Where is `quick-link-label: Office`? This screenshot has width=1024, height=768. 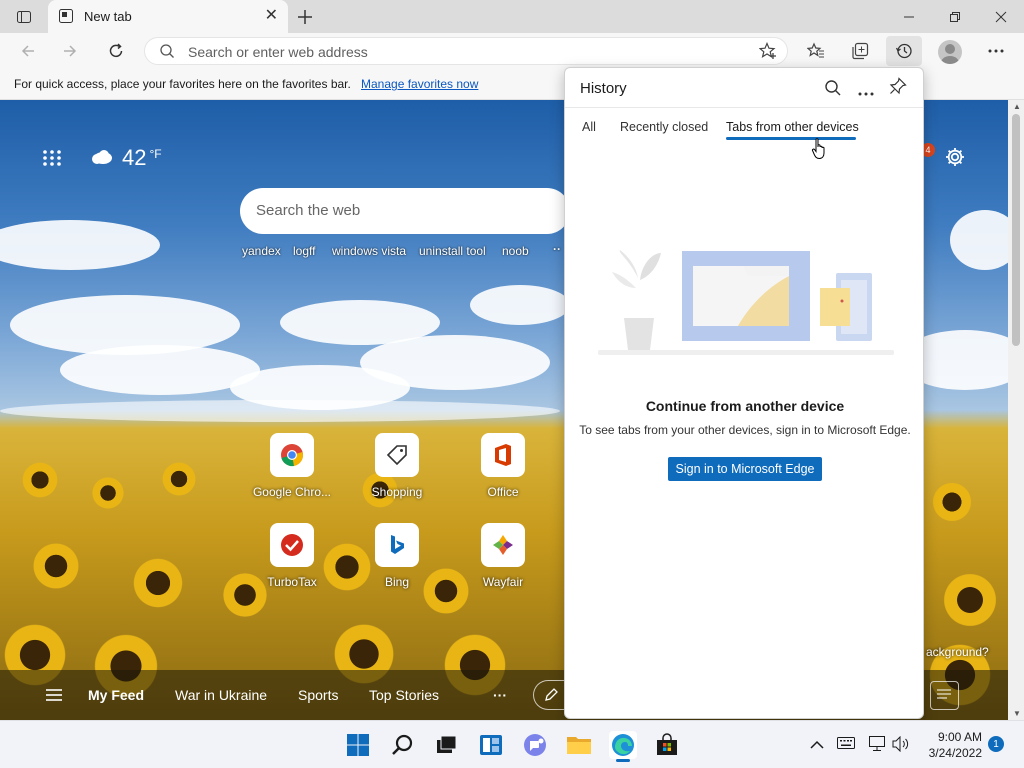 quick-link-label: Office is located at coordinates (503, 492).